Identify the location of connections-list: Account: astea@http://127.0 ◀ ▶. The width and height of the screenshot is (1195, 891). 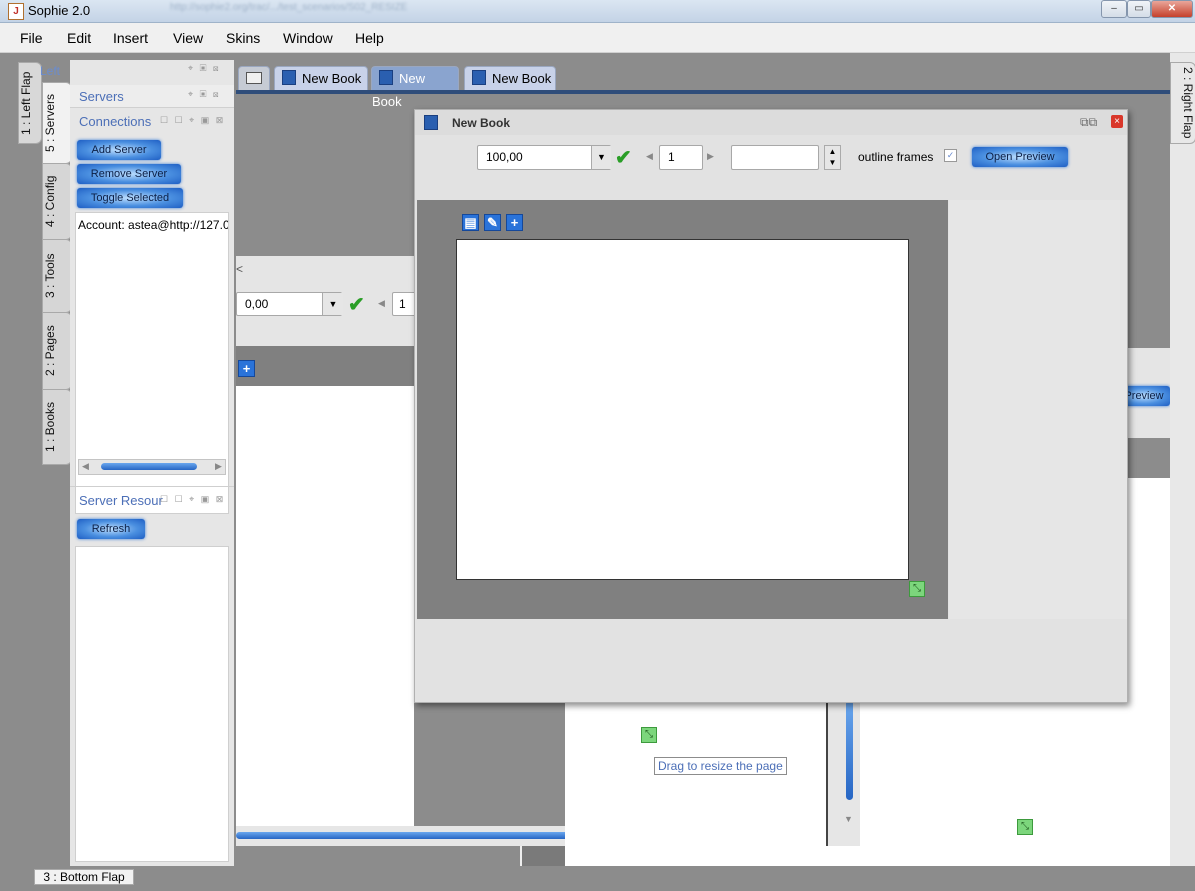
(152, 363).